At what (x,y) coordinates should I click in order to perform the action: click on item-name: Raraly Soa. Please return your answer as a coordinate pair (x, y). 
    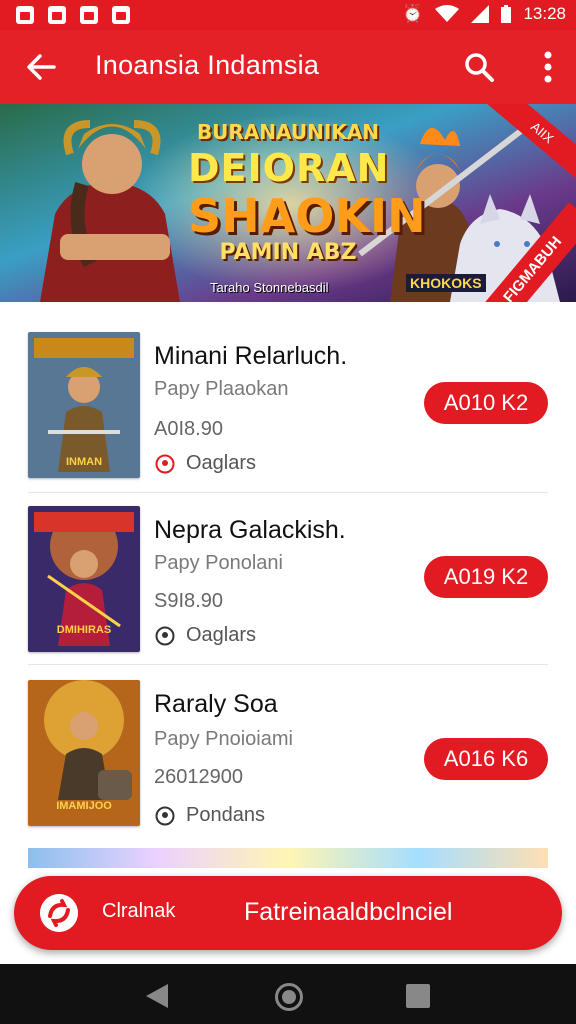
    Looking at the image, I should click on (216, 704).